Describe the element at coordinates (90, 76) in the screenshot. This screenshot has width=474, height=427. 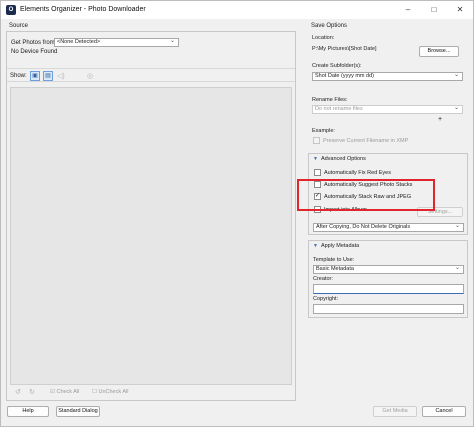
I see `show-video-icon: ◎` at that location.